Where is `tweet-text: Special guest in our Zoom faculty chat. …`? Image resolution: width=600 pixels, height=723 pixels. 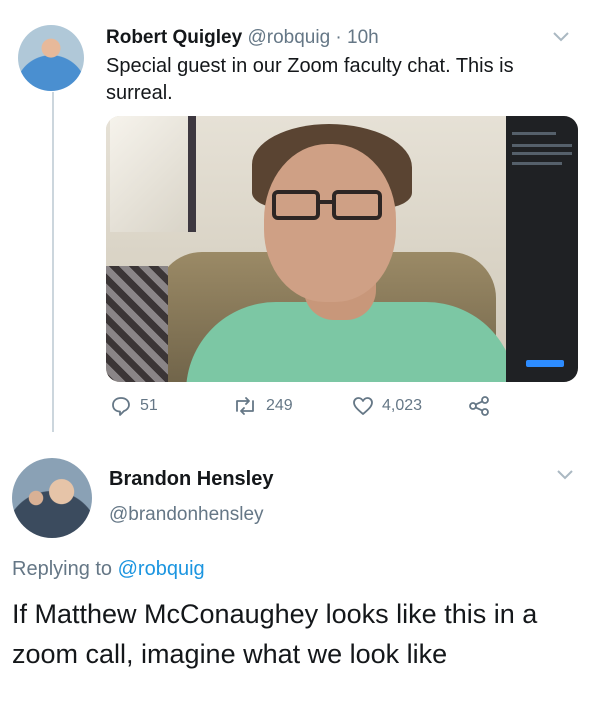
tweet-text: Special guest in our Zoom faculty chat. … is located at coordinates (310, 79).